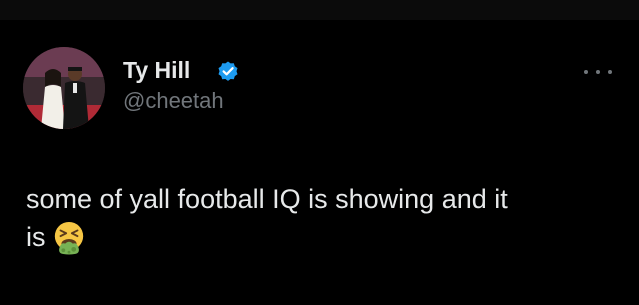 The width and height of the screenshot is (639, 305). Describe the element at coordinates (319, 10) in the screenshot. I see `top-bar` at that location.